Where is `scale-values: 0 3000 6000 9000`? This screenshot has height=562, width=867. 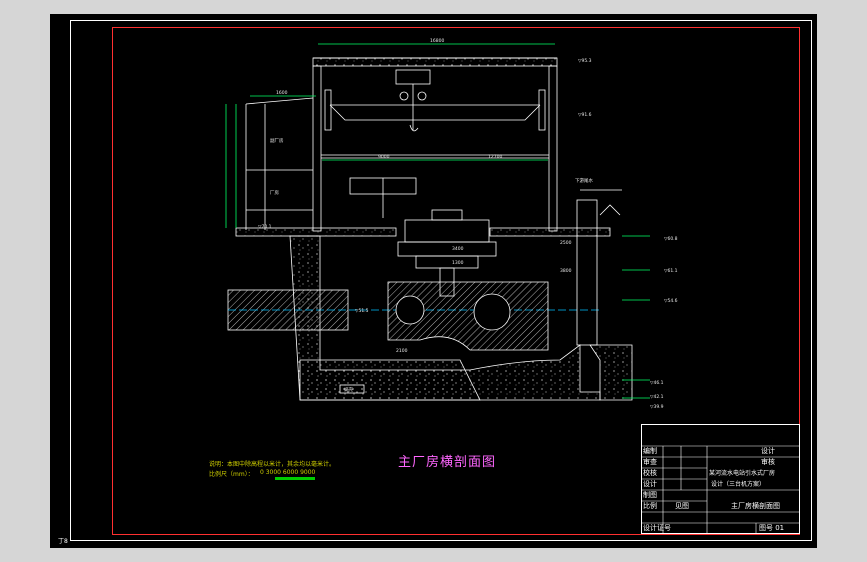
scale-values: 0 3000 6000 9000 is located at coordinates (288, 472).